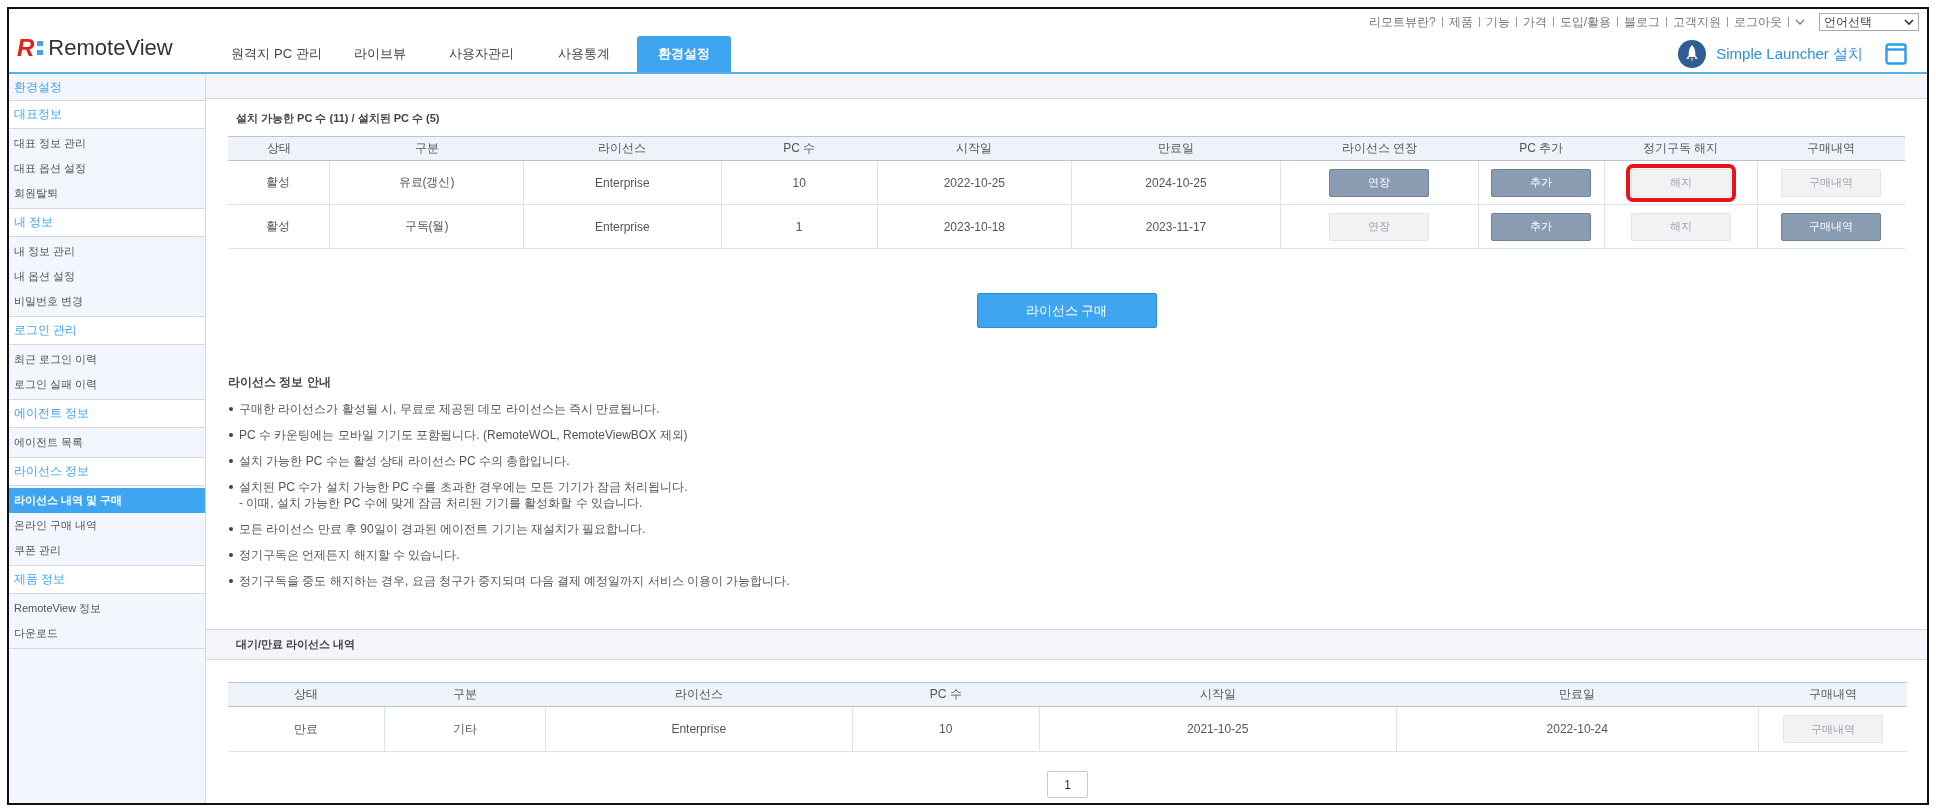  I want to click on sidebar-section-title: 라이선스 정보, so click(107, 472).